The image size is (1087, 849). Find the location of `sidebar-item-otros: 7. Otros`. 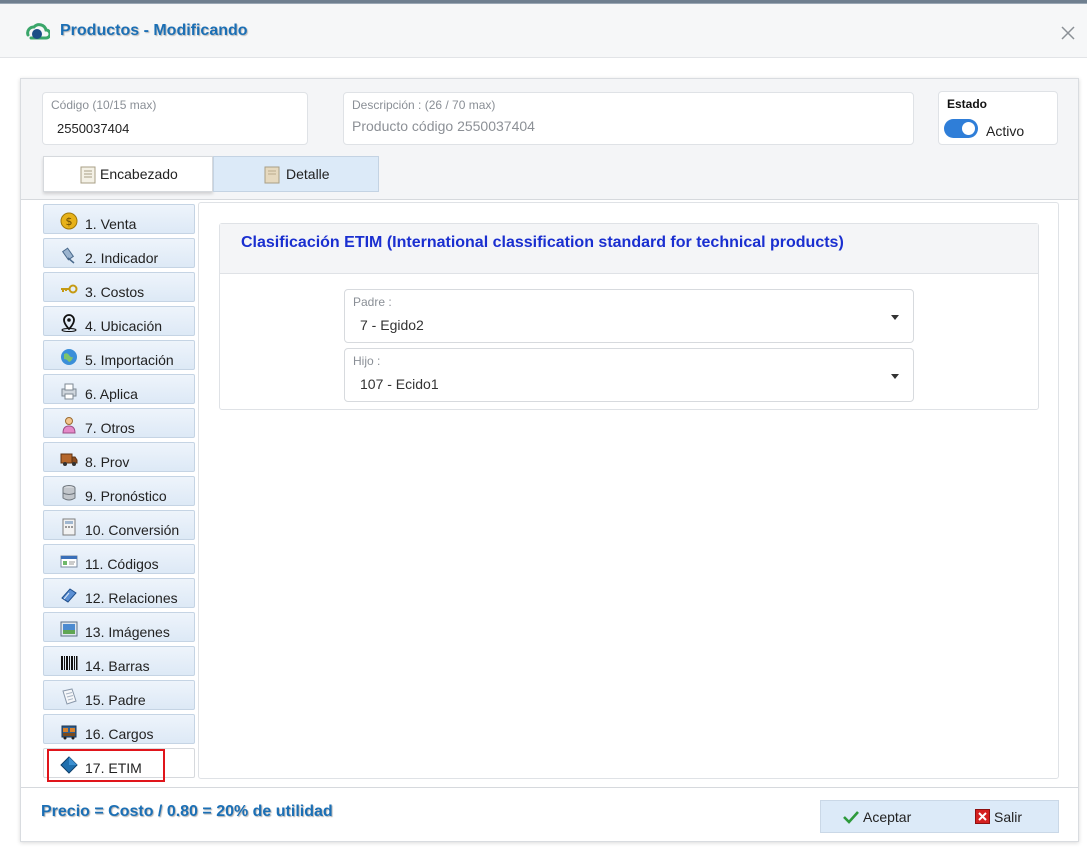

sidebar-item-otros: 7. Otros is located at coordinates (119, 423).